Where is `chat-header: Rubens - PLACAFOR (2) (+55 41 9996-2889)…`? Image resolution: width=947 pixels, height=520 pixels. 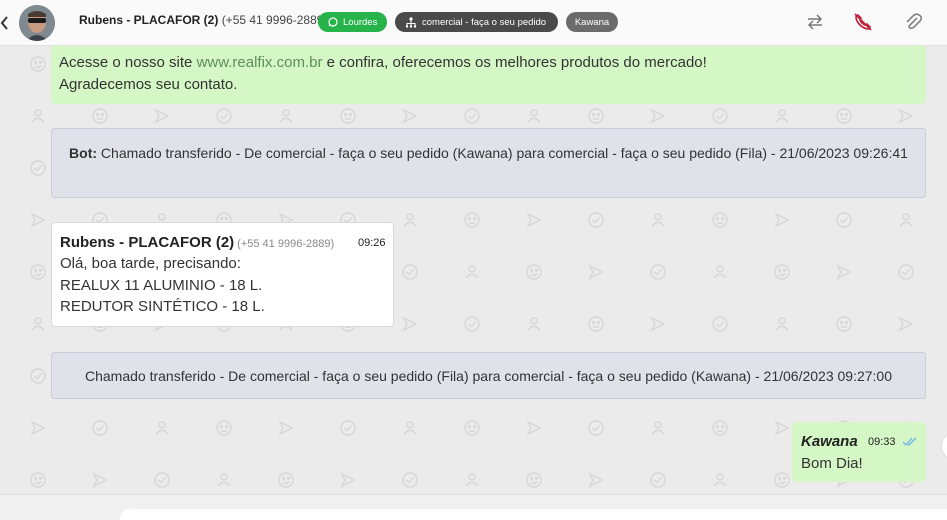 chat-header: Rubens - PLACAFOR (2) (+55 41 9996-2889)… is located at coordinates (473, 23).